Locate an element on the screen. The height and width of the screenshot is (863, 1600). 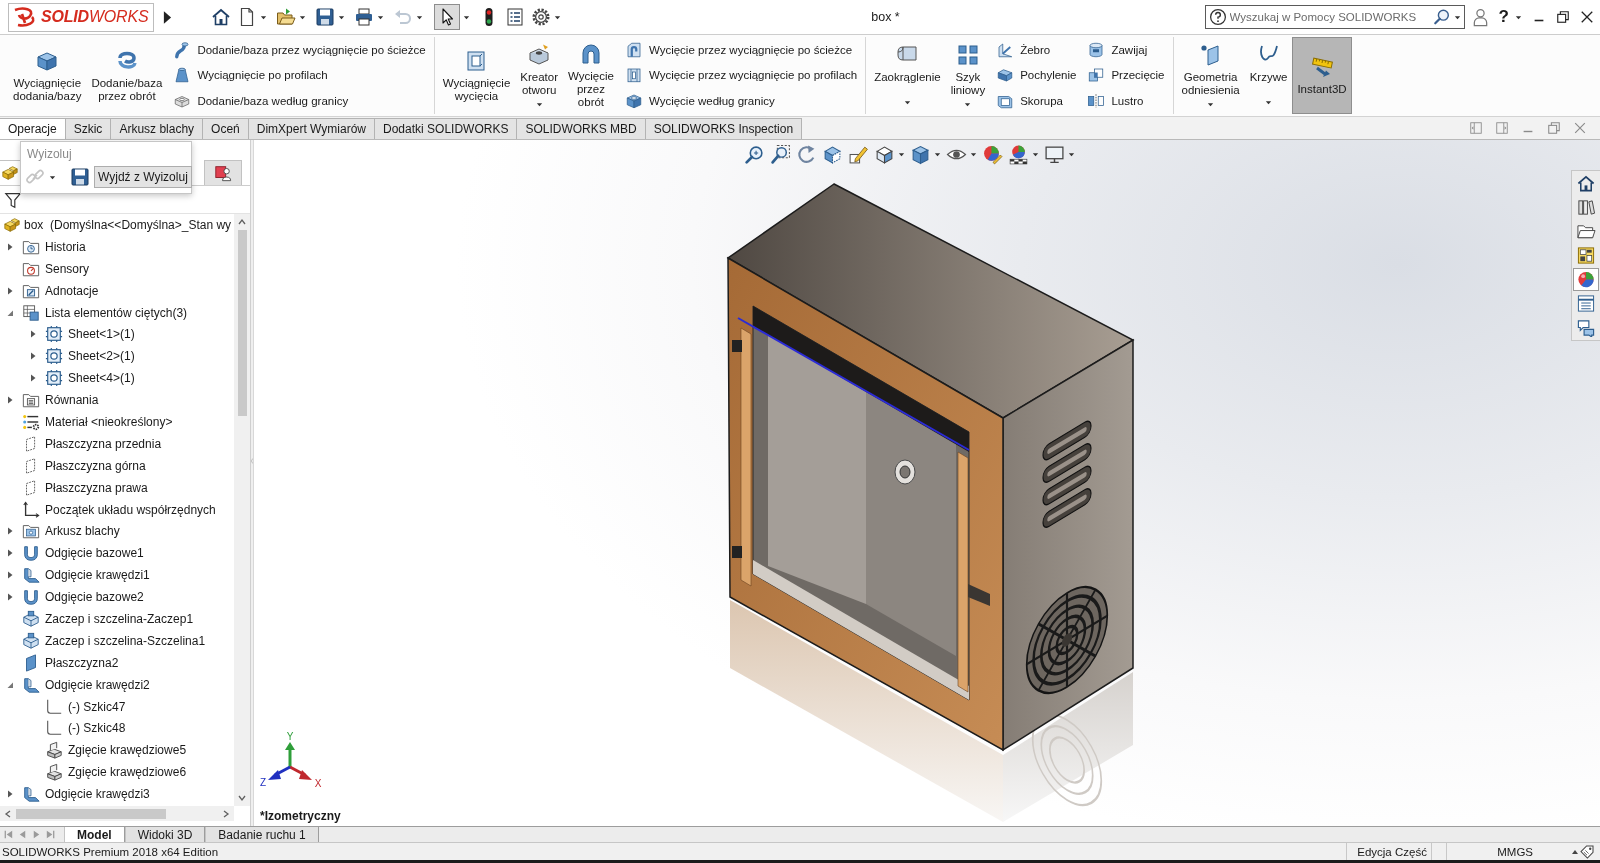
command-tab: DimXpert Wymiarów is located at coordinates (311, 128).